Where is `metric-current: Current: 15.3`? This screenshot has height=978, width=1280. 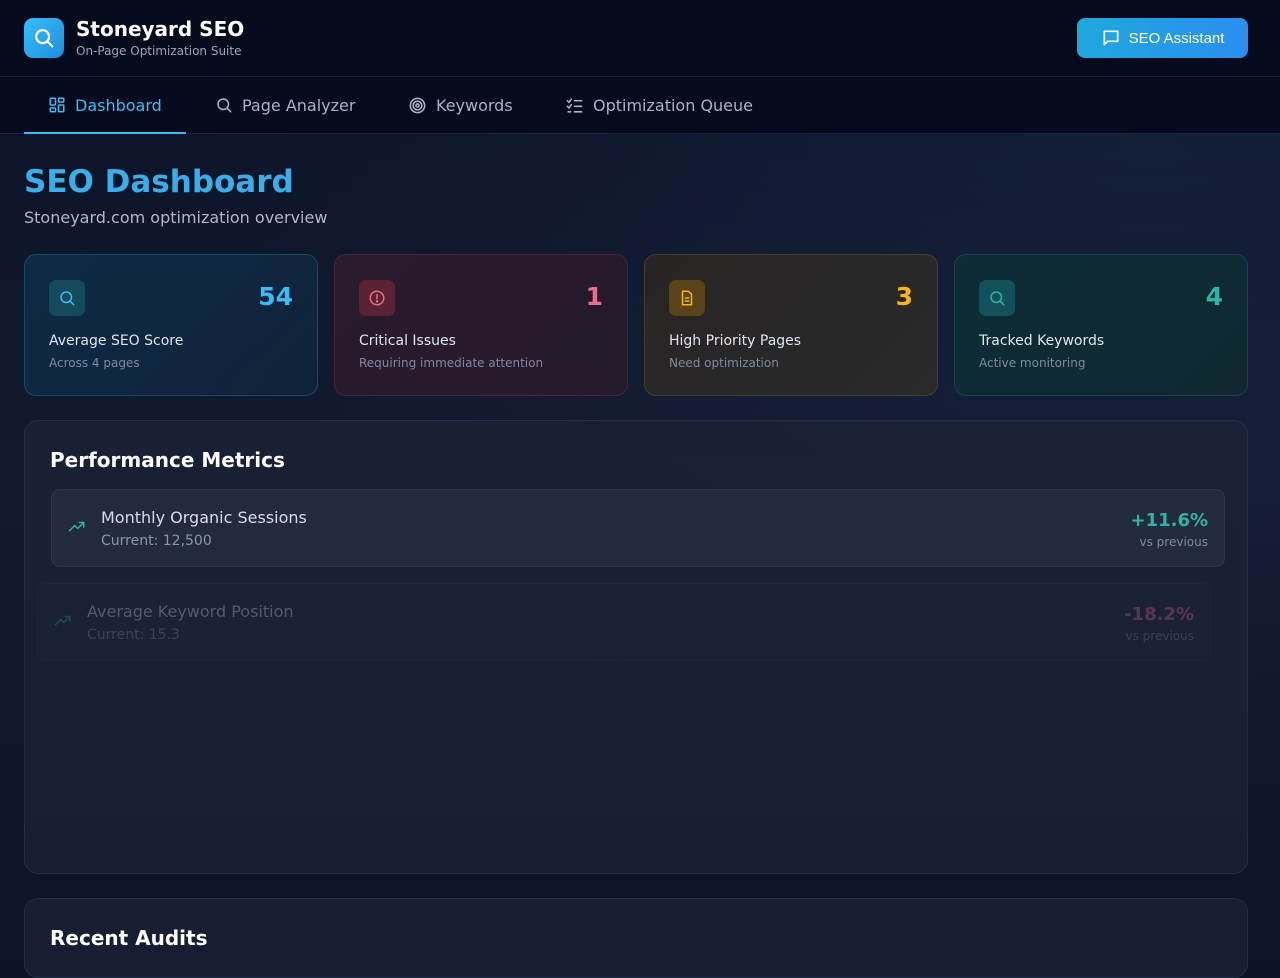
metric-current: Current: 15.3 is located at coordinates (133, 635).